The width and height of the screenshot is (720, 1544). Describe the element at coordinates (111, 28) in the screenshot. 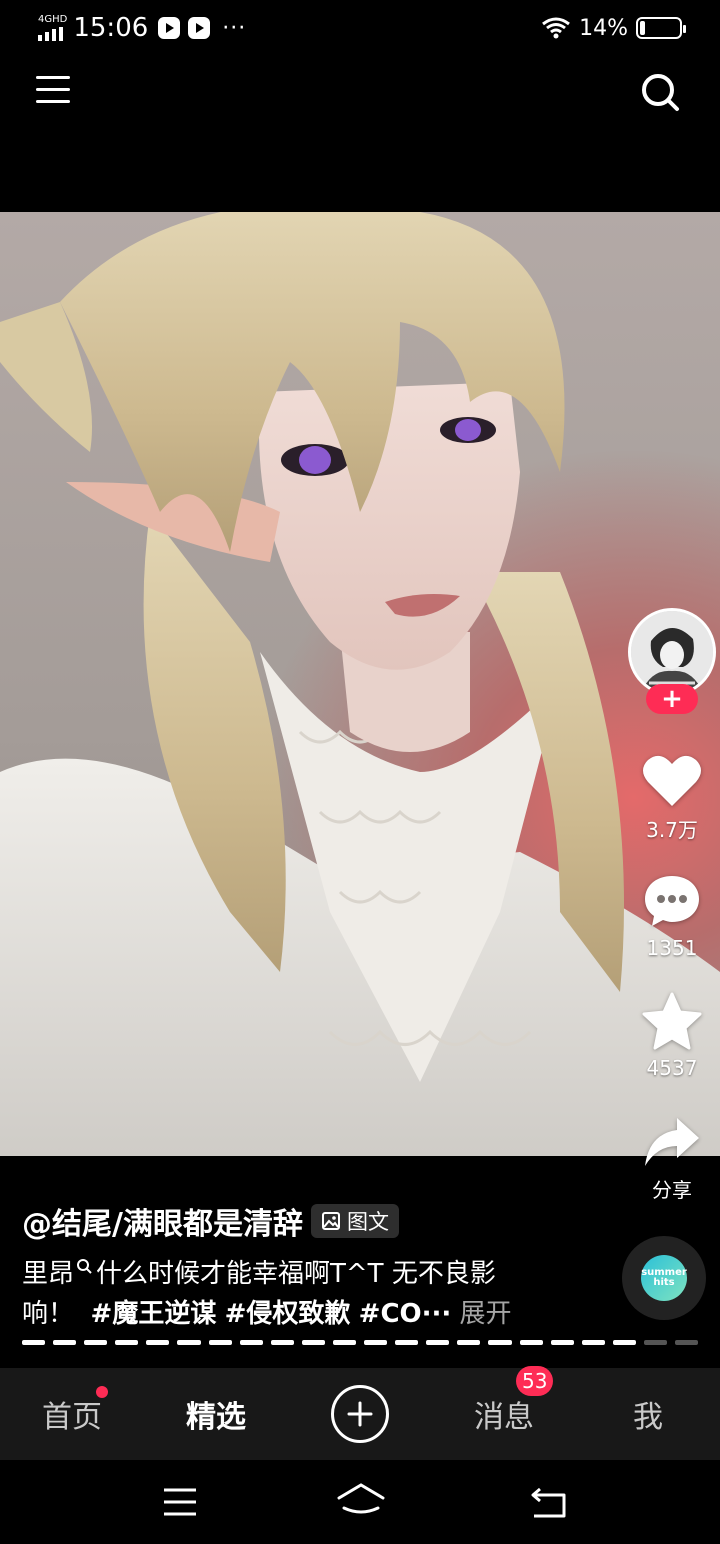

I see `clock: 15:06` at that location.